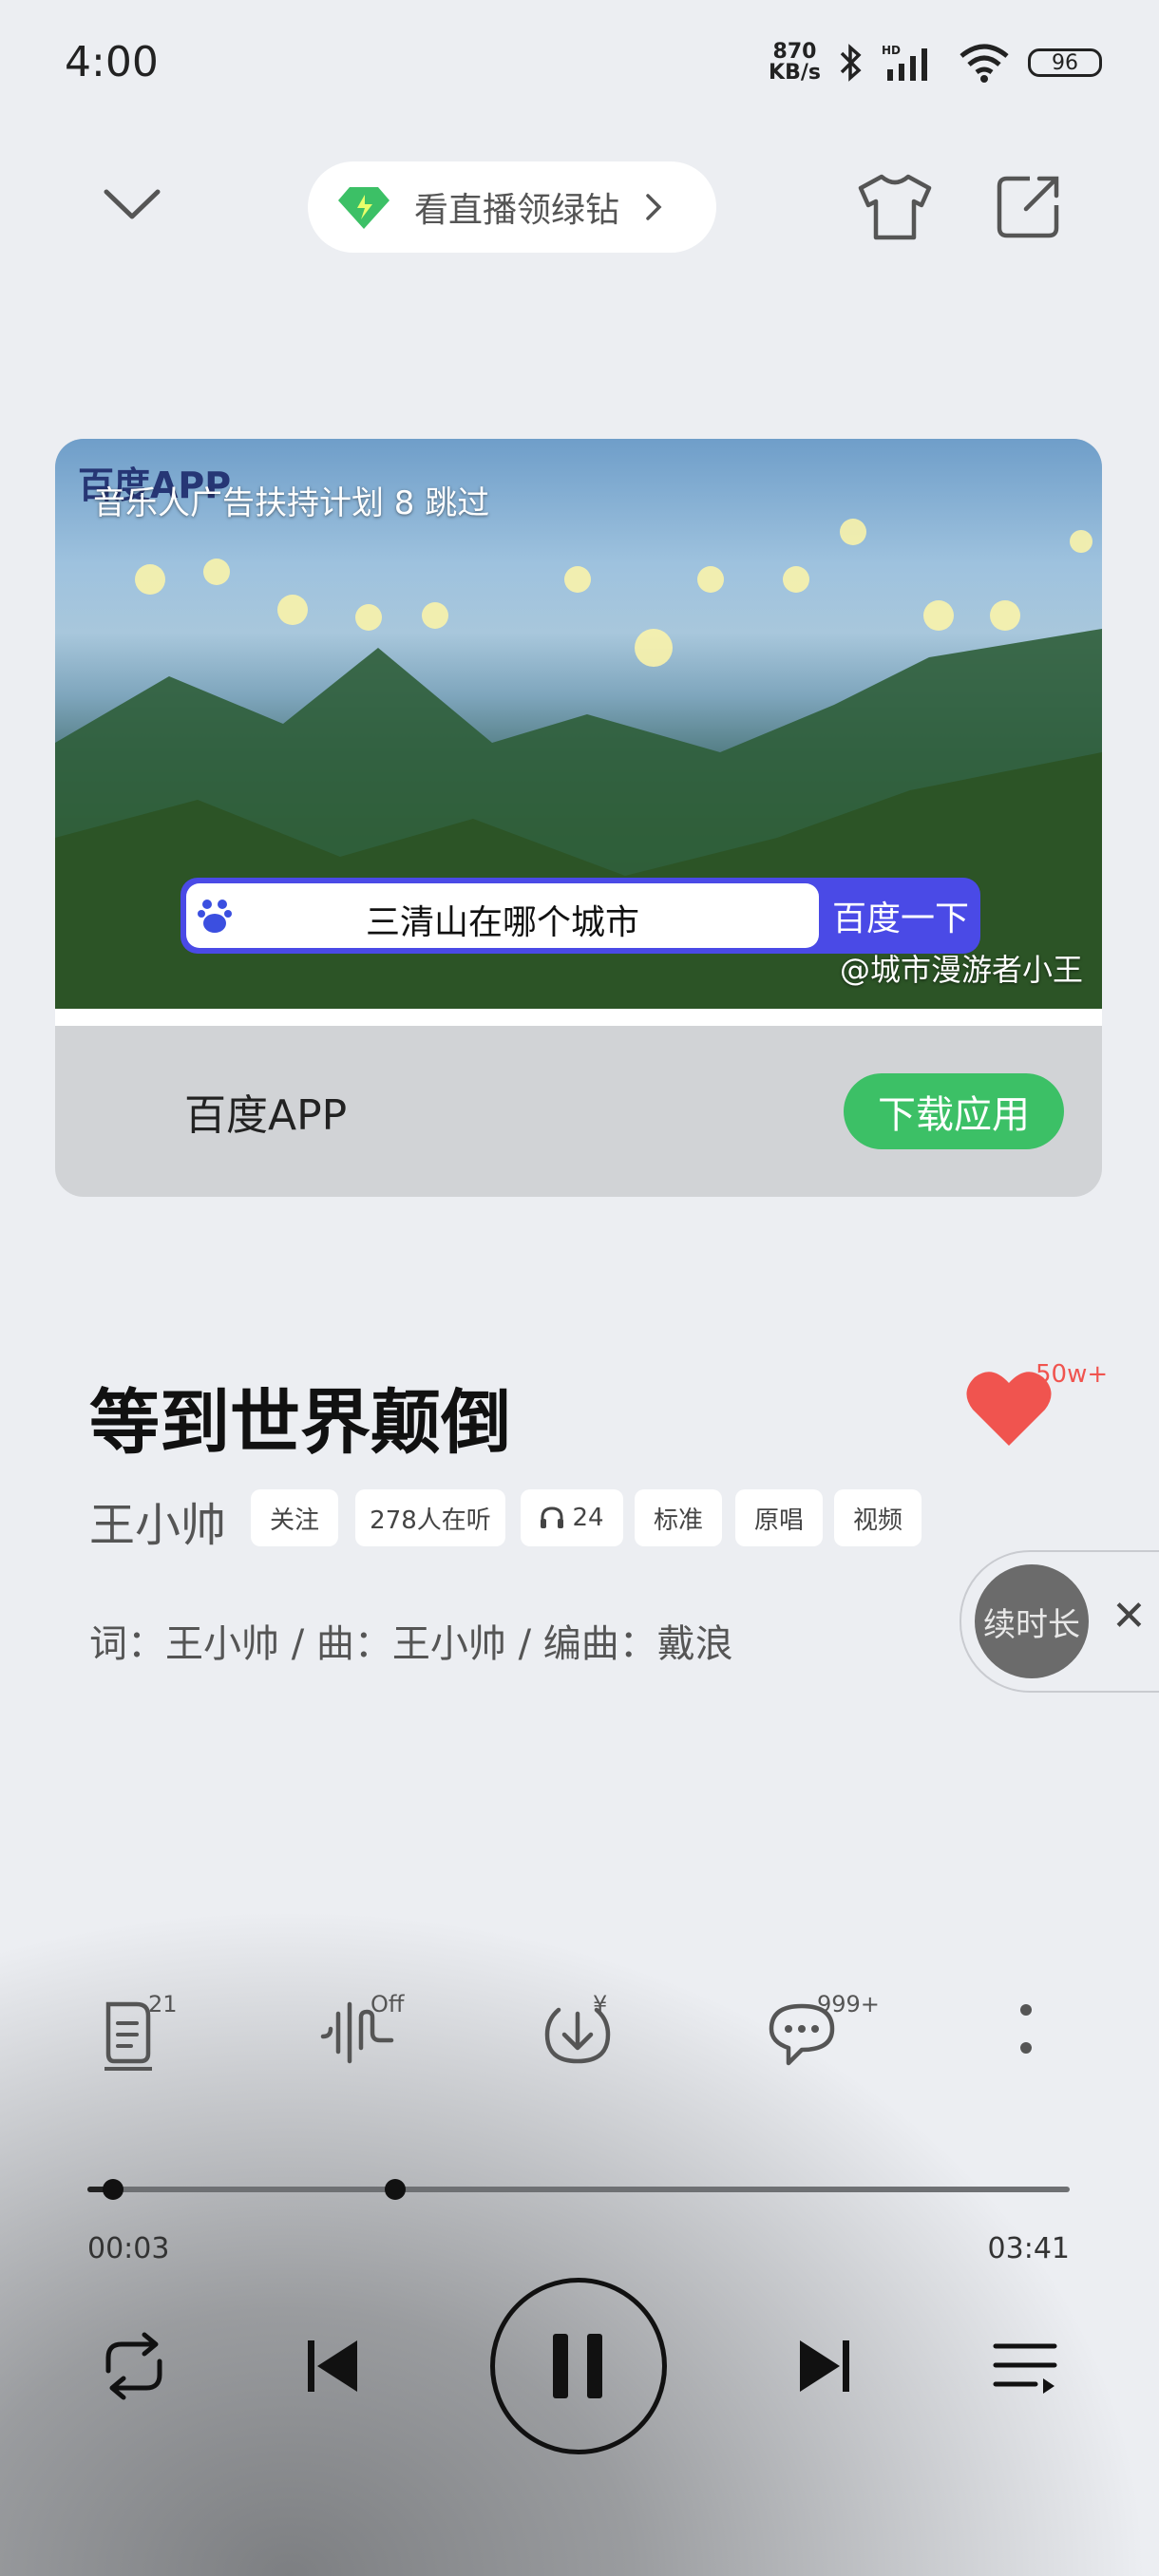  What do you see at coordinates (795, 62) in the screenshot?
I see `network-speed: 870 KB/s` at bounding box center [795, 62].